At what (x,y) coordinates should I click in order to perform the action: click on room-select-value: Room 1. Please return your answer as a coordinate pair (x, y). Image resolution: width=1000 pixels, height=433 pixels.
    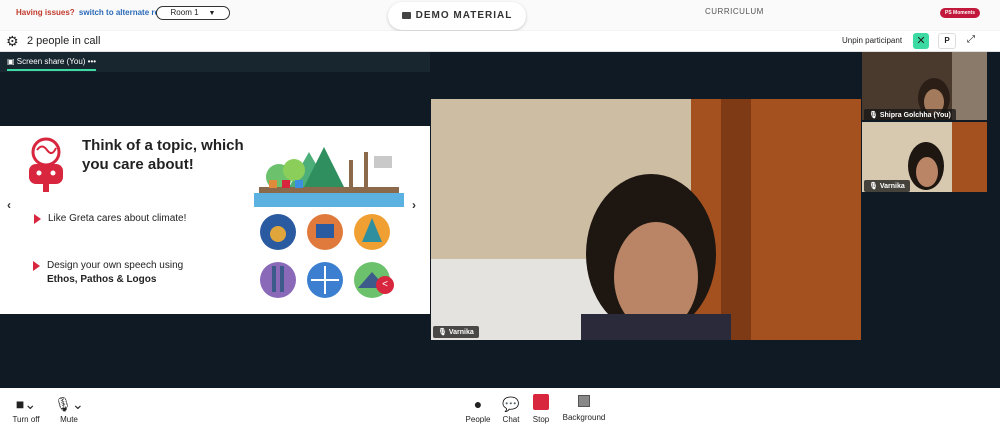
    Looking at the image, I should click on (184, 12).